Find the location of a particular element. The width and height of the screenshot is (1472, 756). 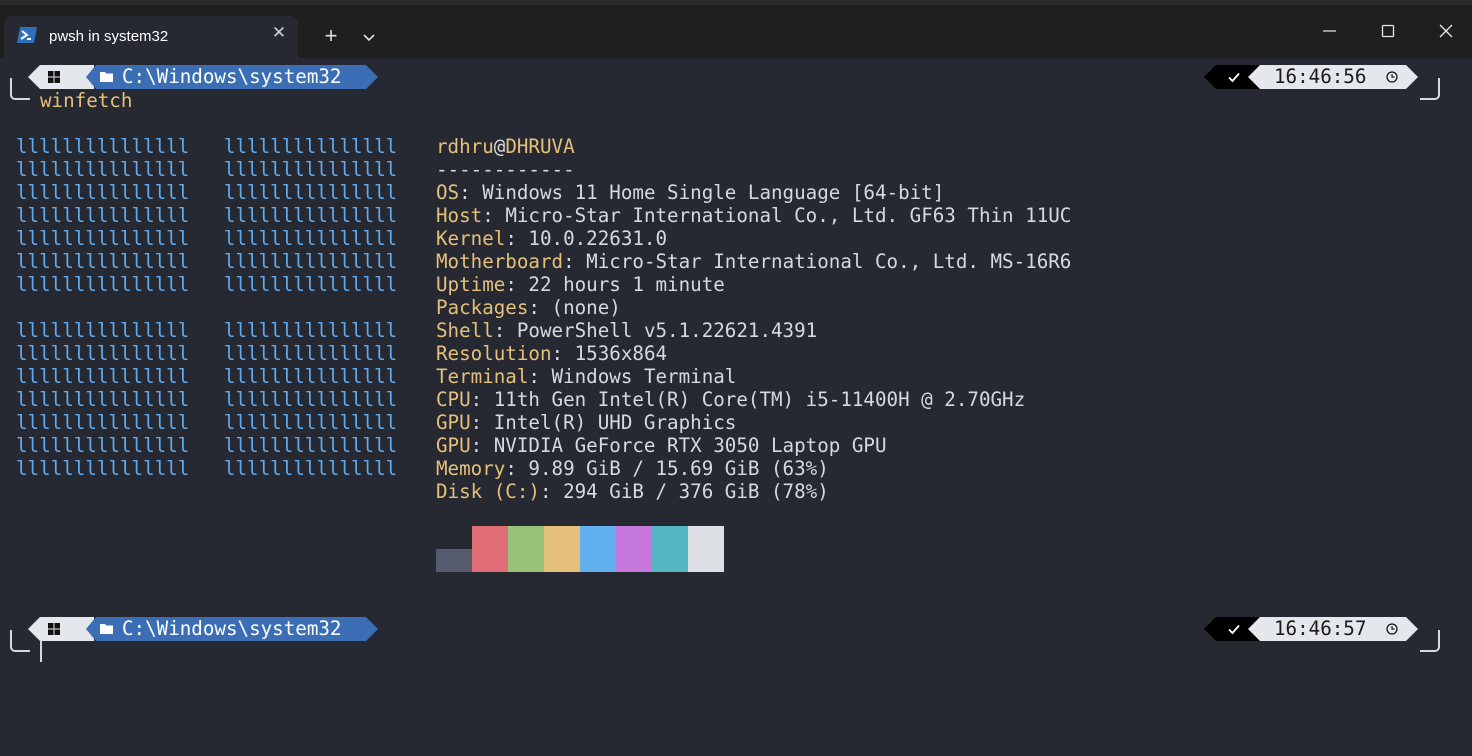

hostname: DHRUVA is located at coordinates (540, 146).